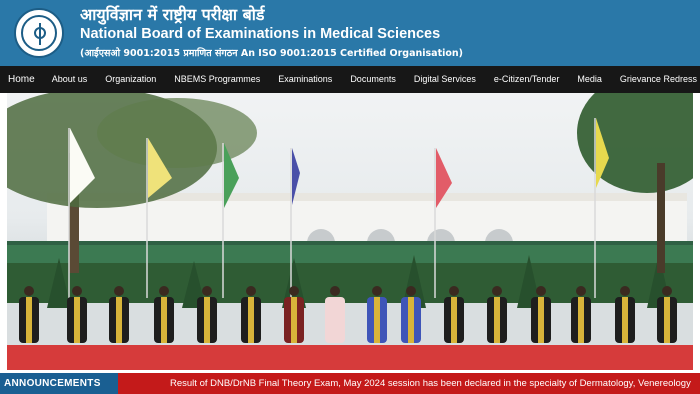 Image resolution: width=700 pixels, height=394 pixels. I want to click on nav-media: Media, so click(589, 79).